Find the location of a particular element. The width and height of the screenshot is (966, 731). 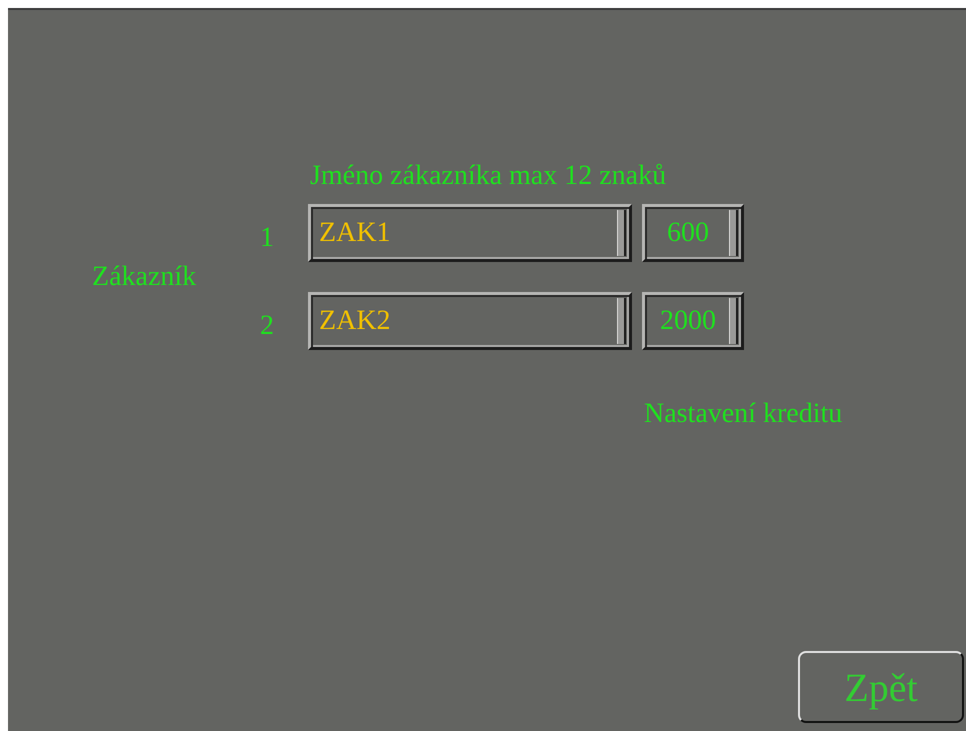

name-heading: Jméno zákazníka max 12 znaků is located at coordinates (487, 176).